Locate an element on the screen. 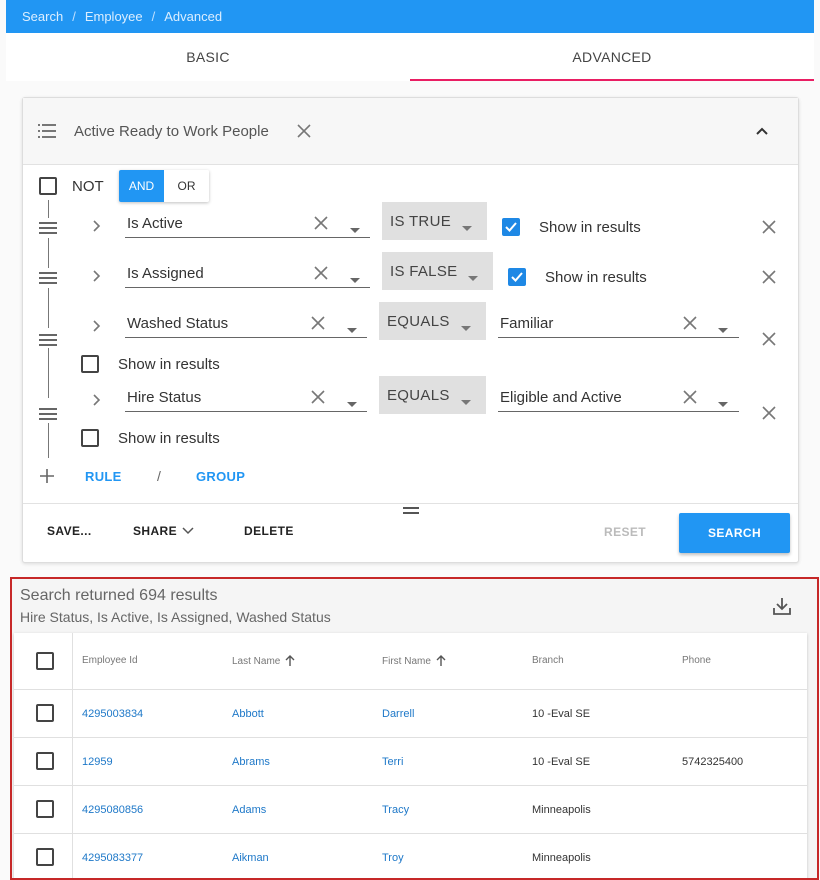 The image size is (820, 880). column-label: Last Name is located at coordinates (256, 661).